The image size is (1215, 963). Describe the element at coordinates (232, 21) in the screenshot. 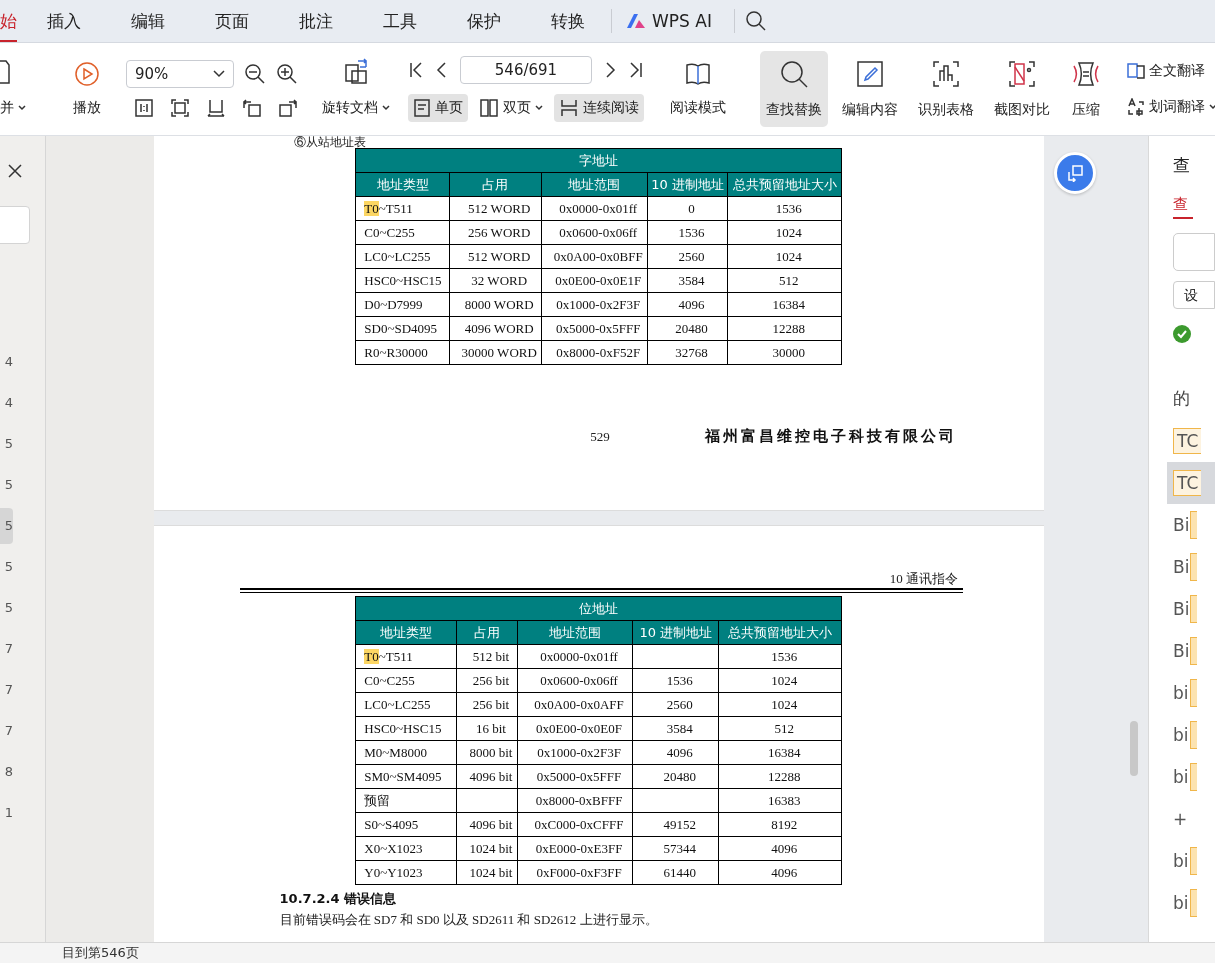

I see `menu-tab: 页面` at that location.